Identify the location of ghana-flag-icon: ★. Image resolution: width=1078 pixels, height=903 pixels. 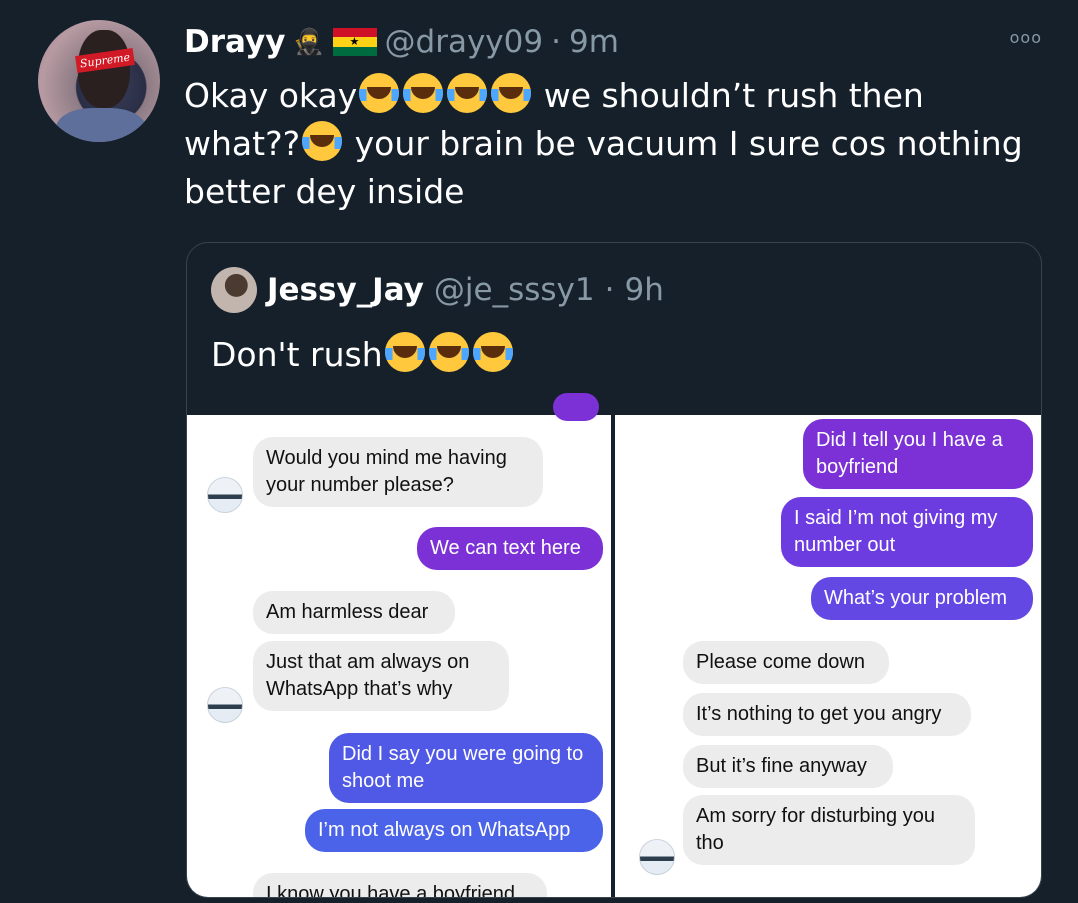
(354, 42).